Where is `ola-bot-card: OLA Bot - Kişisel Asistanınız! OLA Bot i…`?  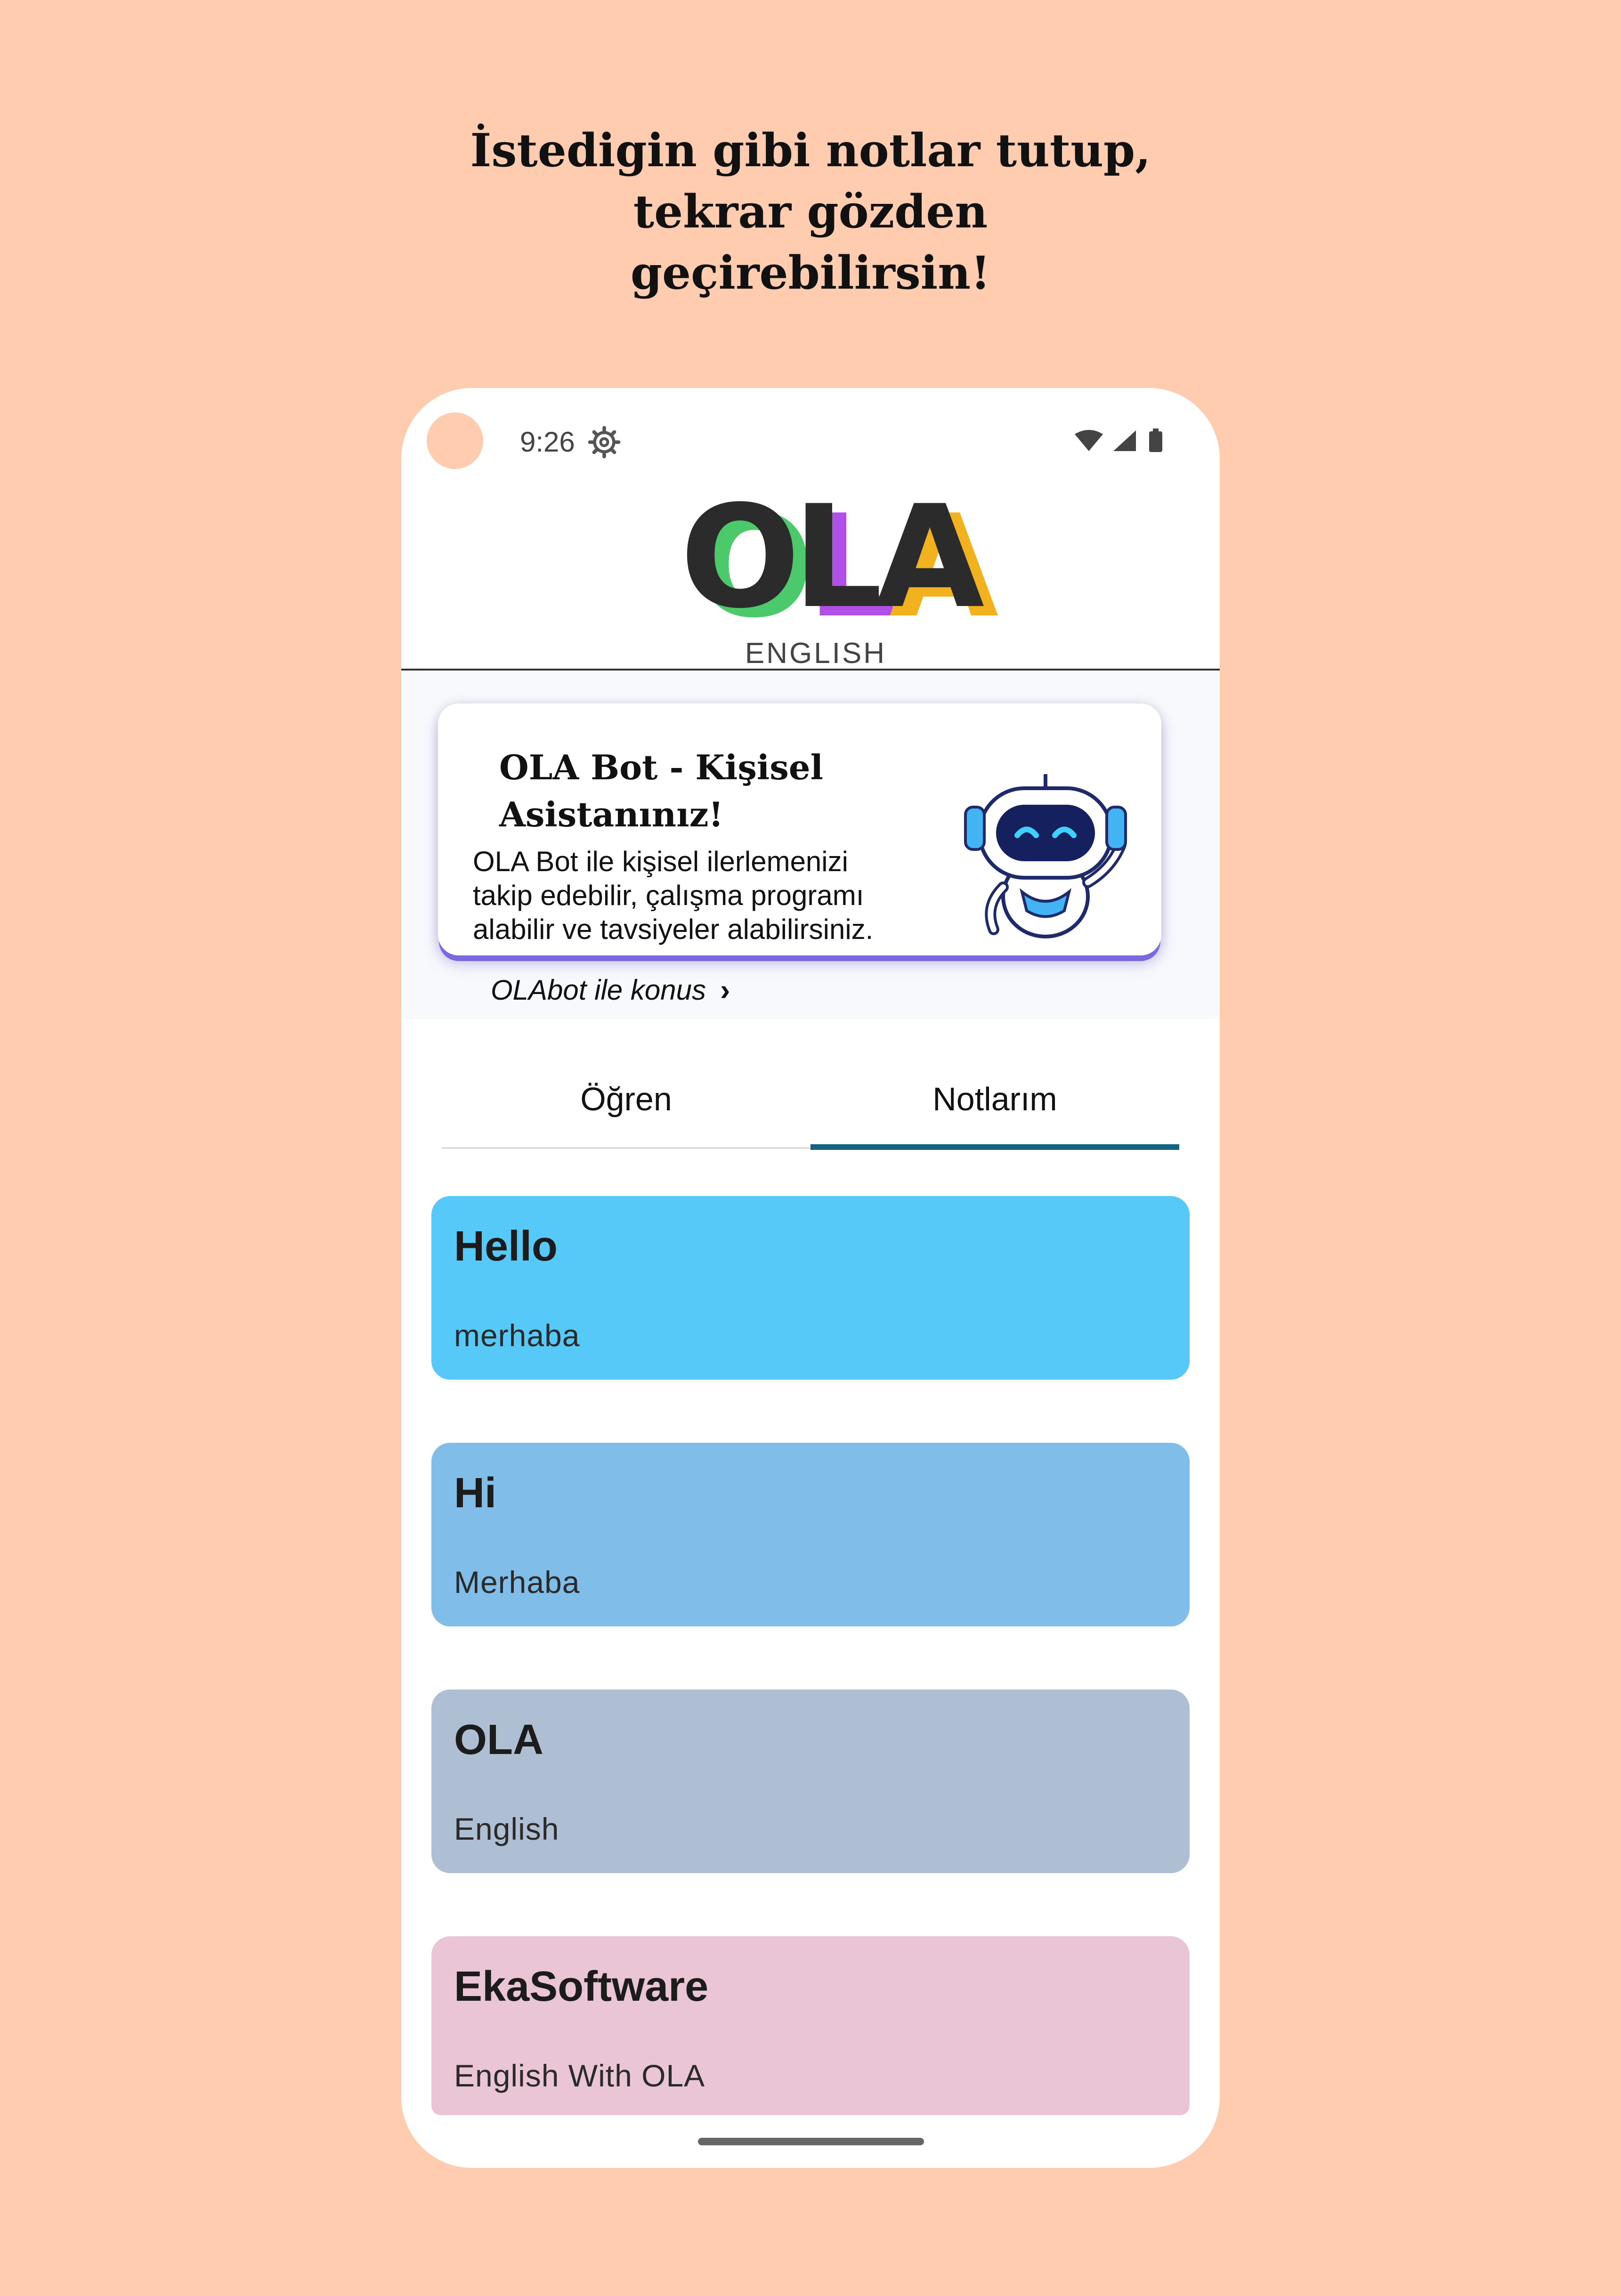
ola-bot-card: OLA Bot - Kişisel Asistanınız! OLA Bot i… is located at coordinates (799, 855).